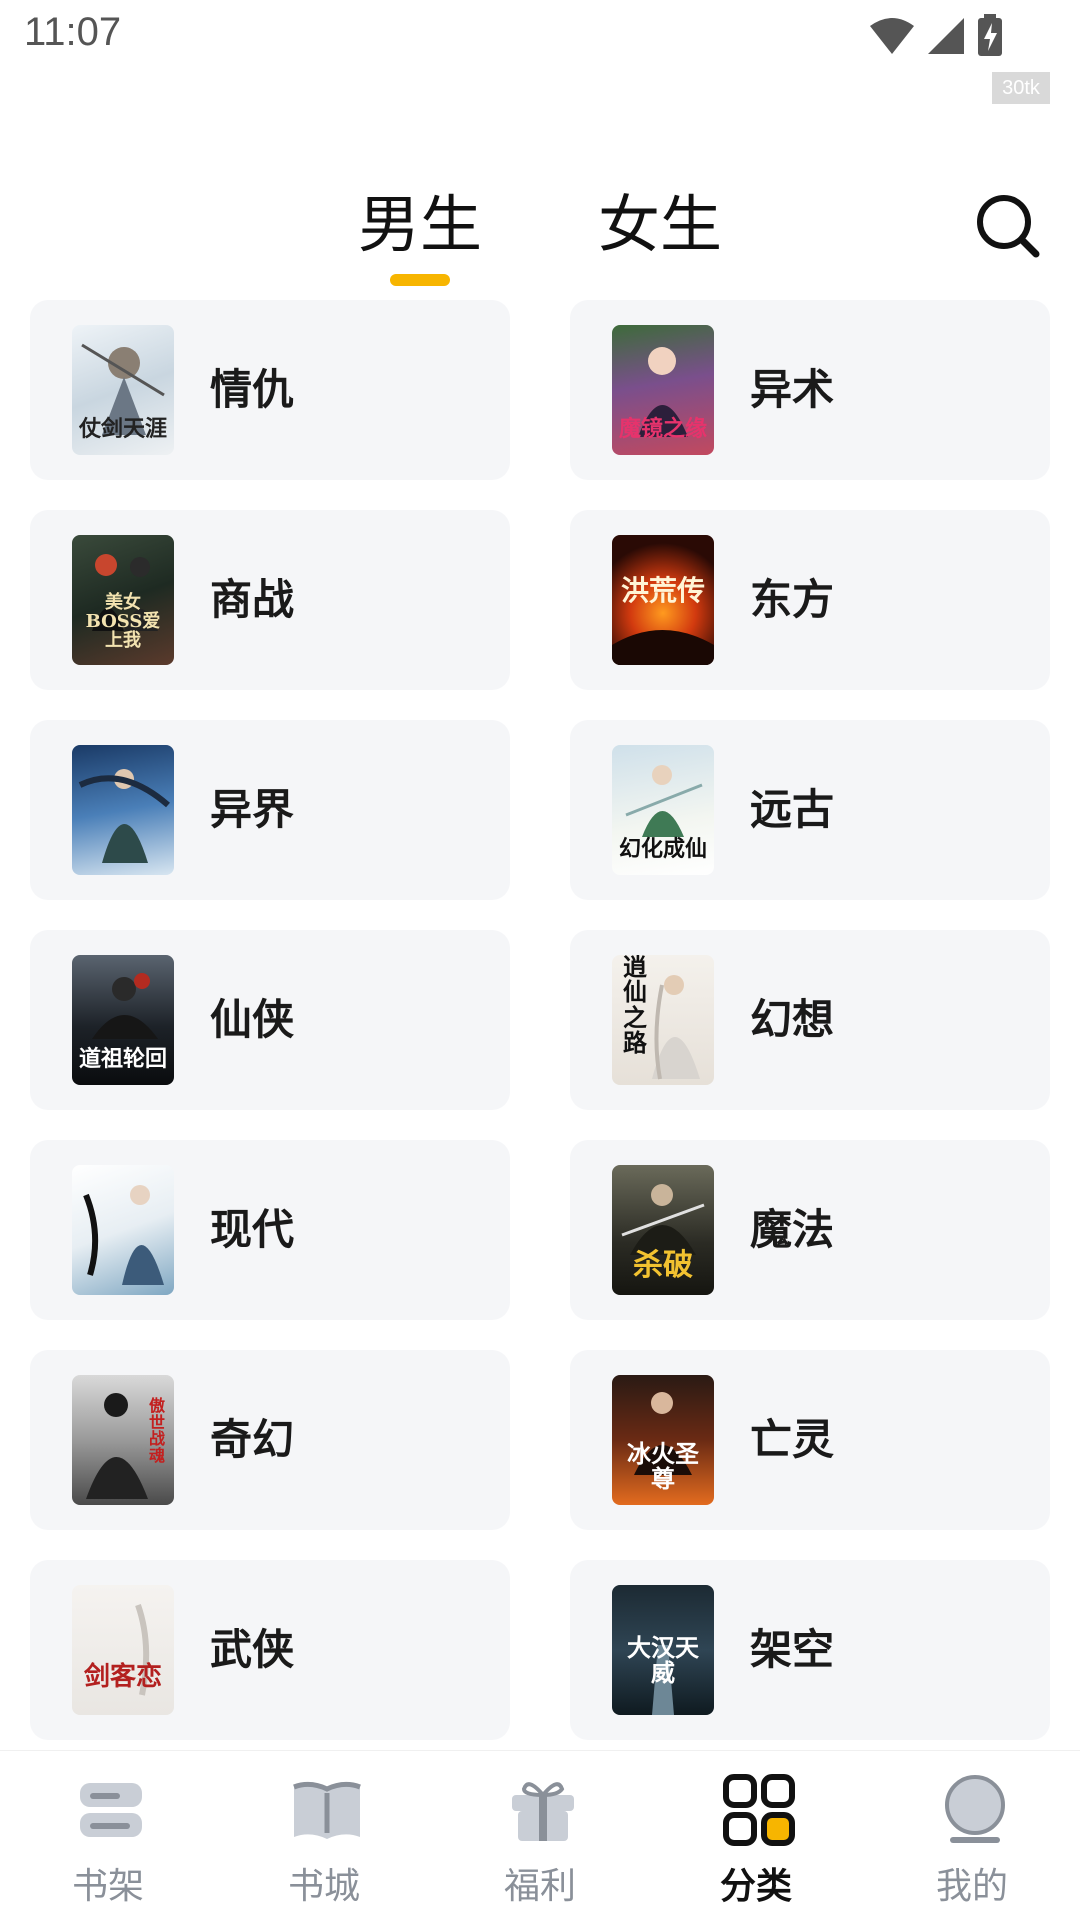 The height and width of the screenshot is (1920, 1080). I want to click on category-label: 东方, so click(792, 599).